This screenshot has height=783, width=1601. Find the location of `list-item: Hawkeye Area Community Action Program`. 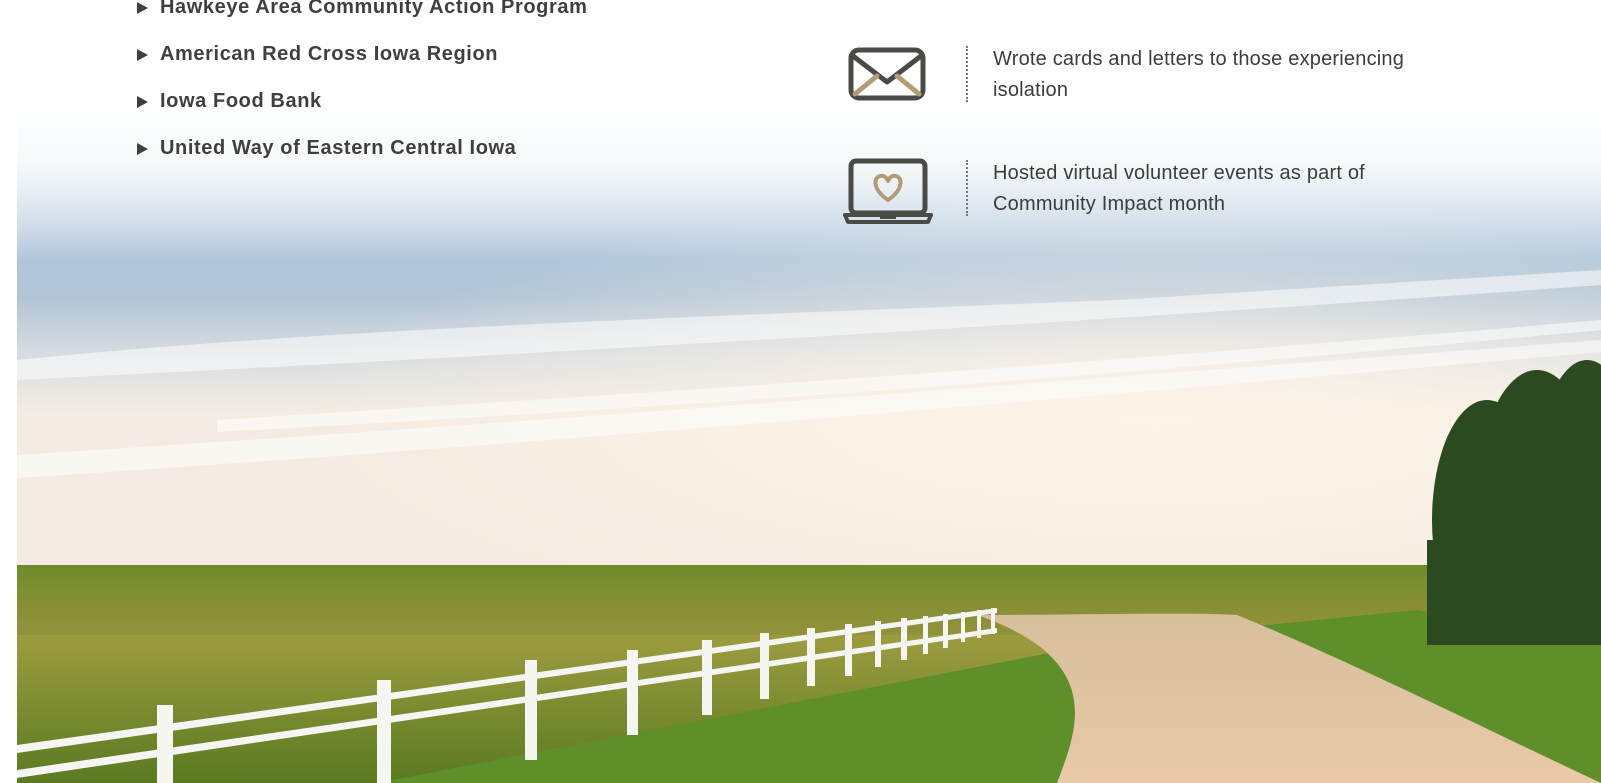

list-item: Hawkeye Area Community Action Program is located at coordinates (362, 15).